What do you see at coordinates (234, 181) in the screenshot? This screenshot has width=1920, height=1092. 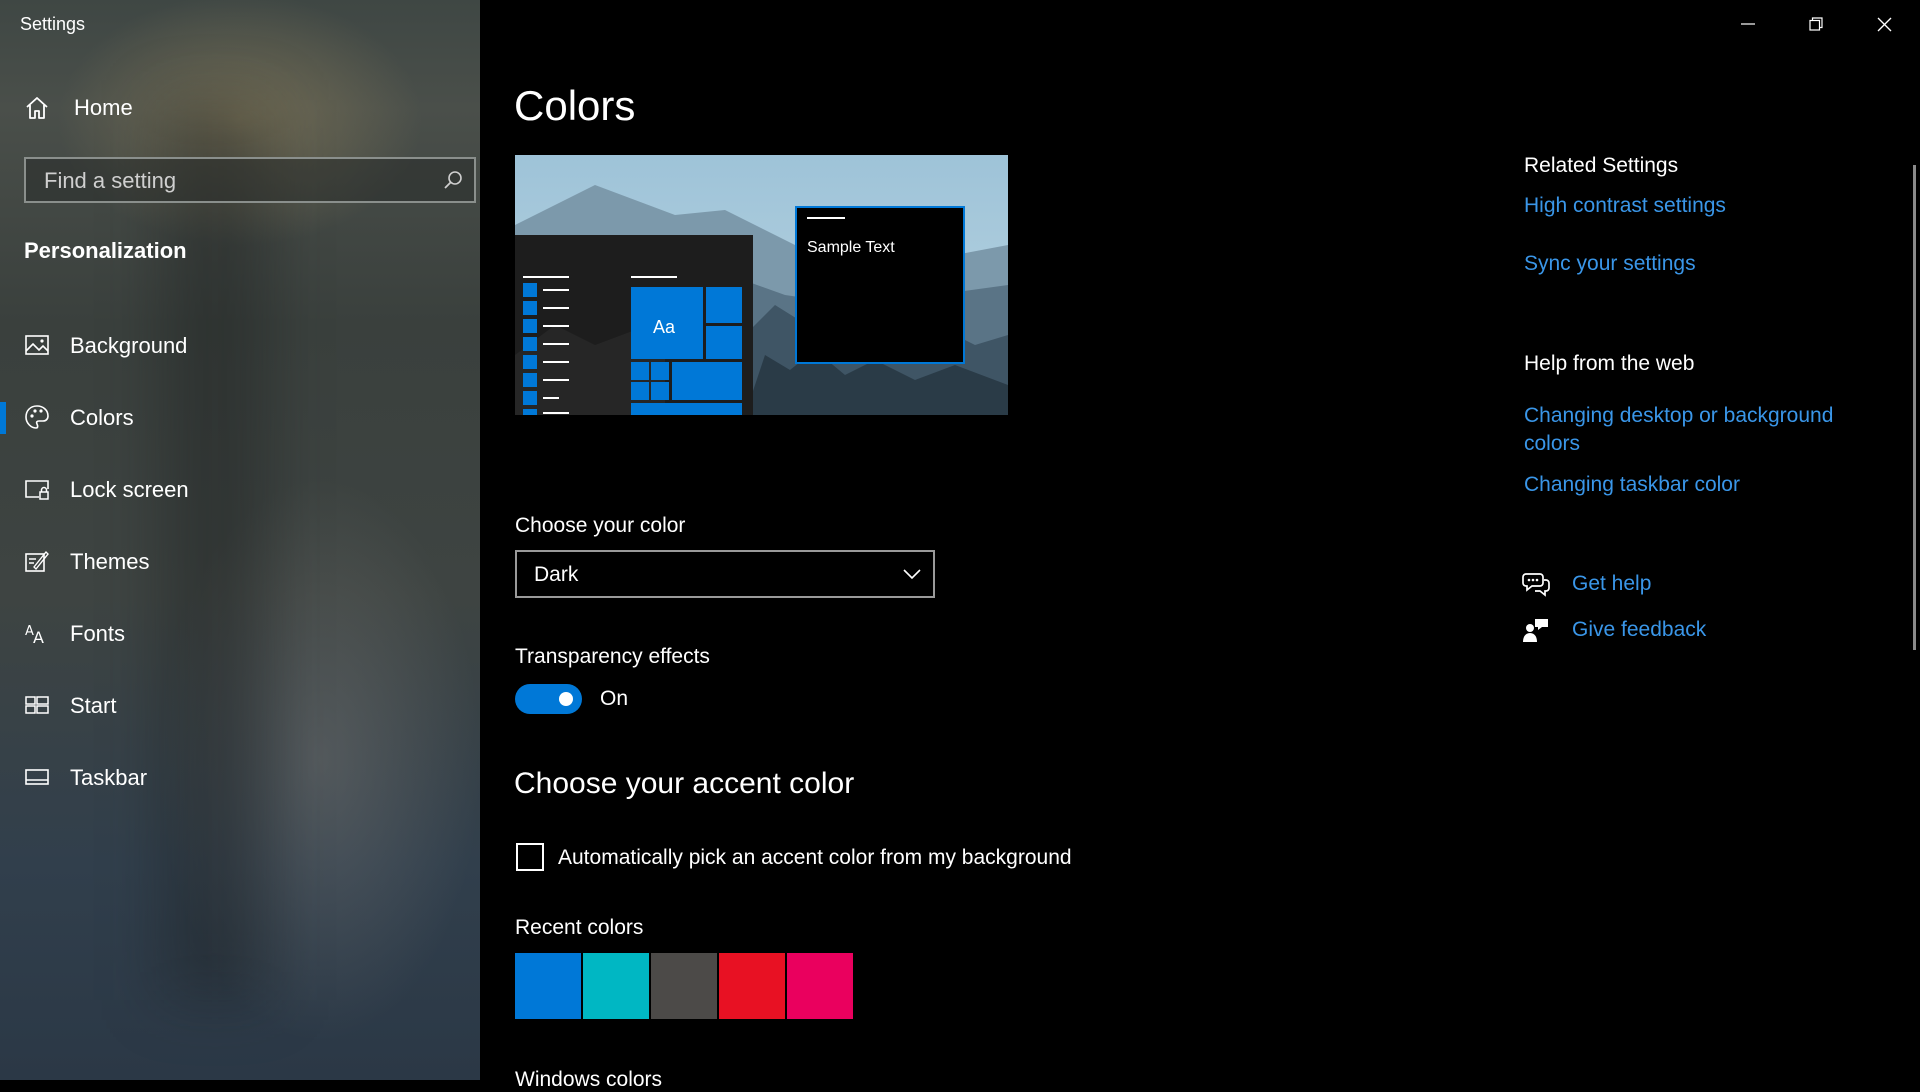 I see `search-input` at bounding box center [234, 181].